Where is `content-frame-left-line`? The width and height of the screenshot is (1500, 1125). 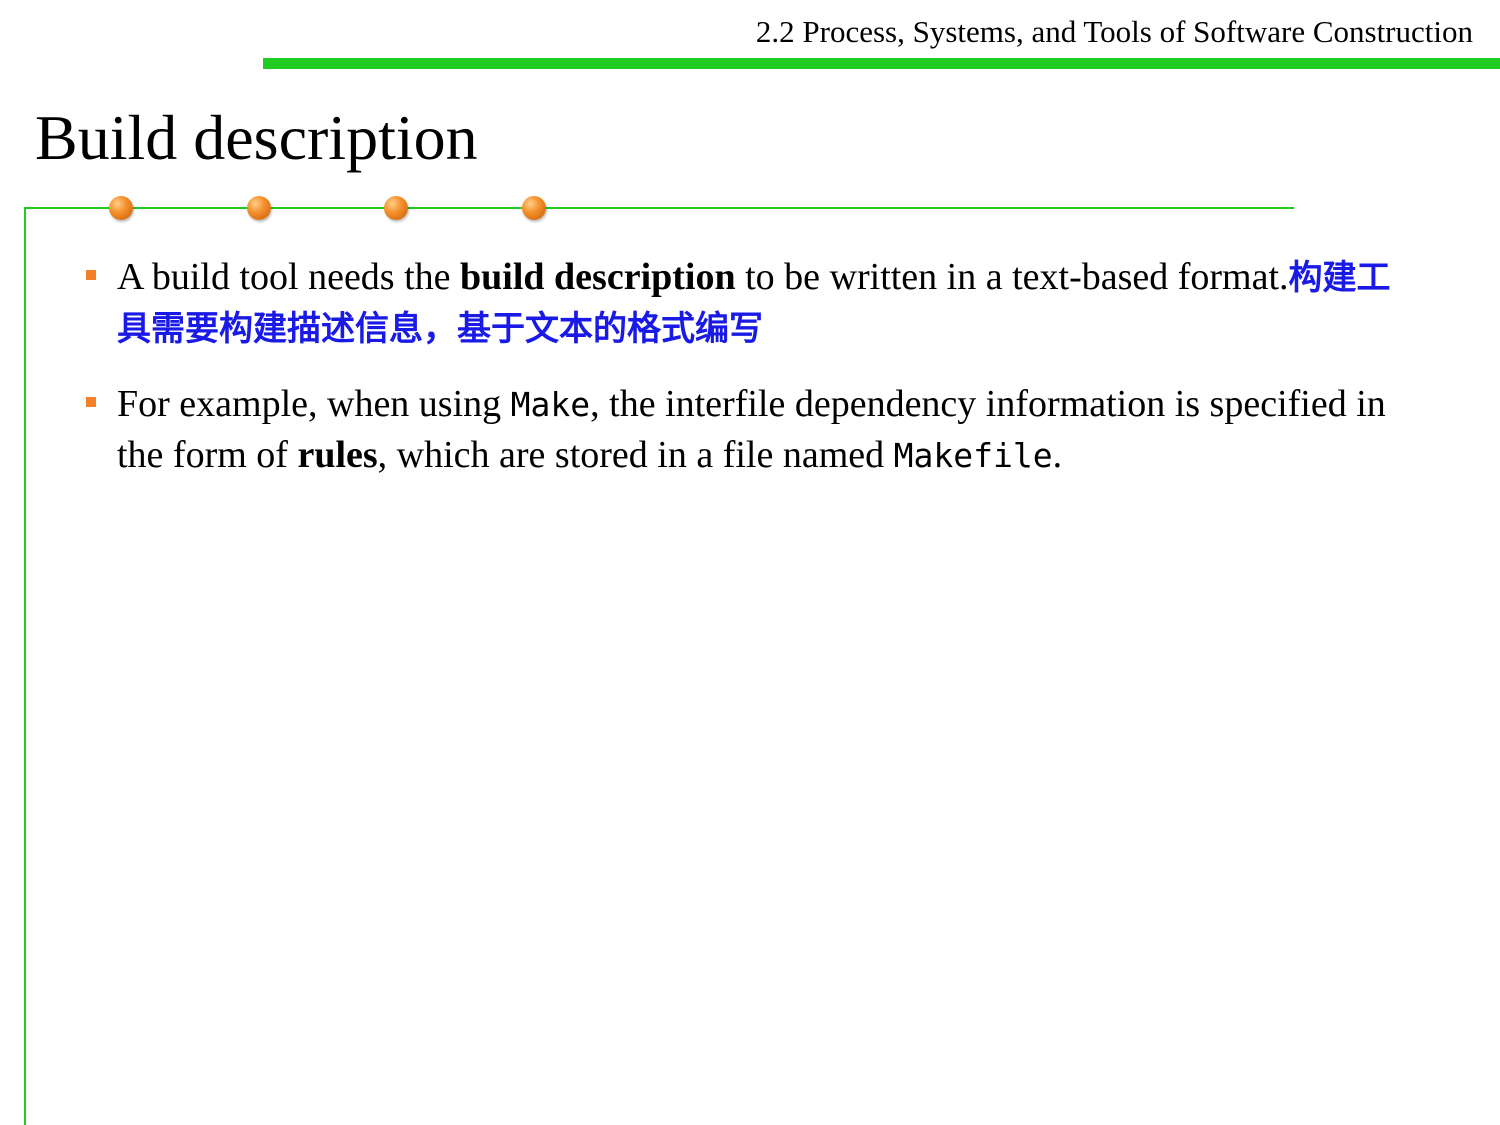
content-frame-left-line is located at coordinates (25, 666).